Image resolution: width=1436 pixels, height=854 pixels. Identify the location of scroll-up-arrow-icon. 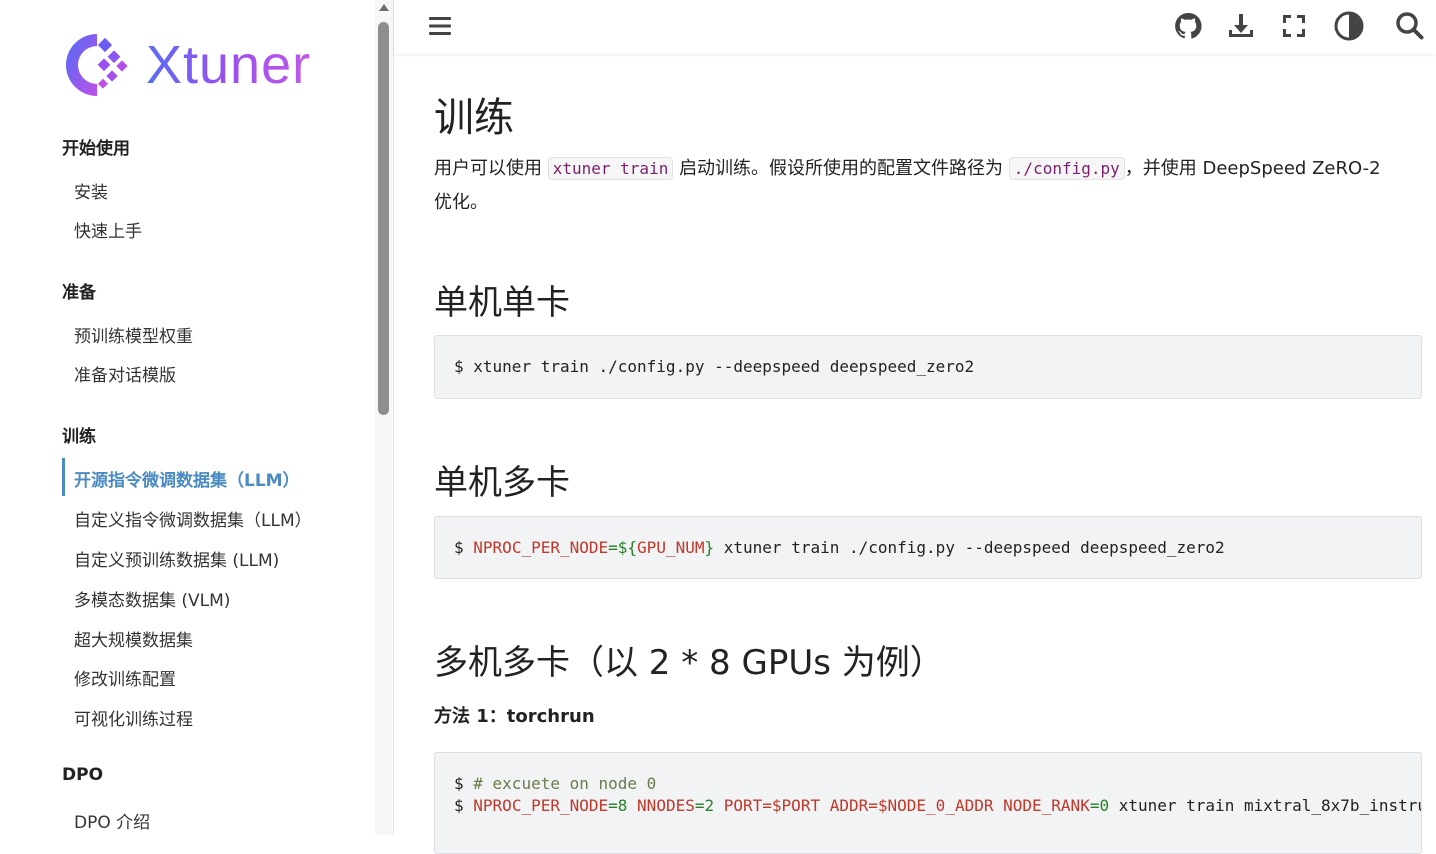
(384, 7).